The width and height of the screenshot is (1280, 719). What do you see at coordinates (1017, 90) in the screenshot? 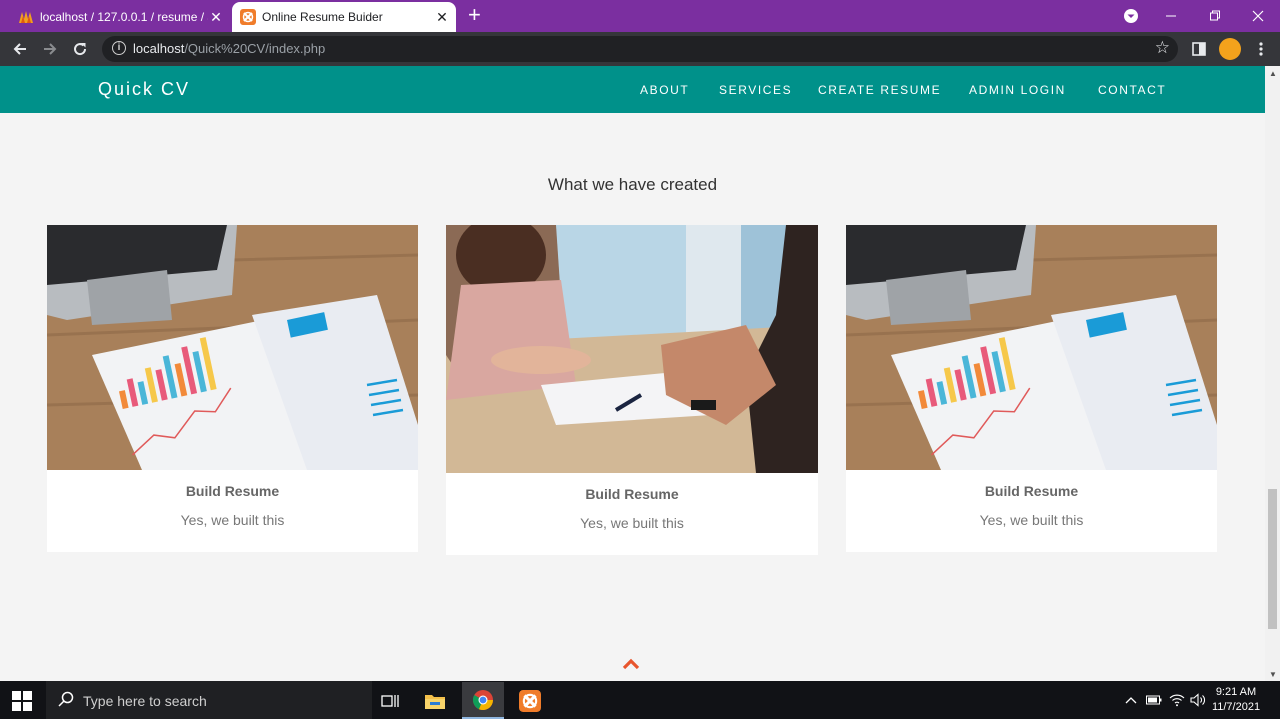
I see `nav-admin-login: ADMIN LOGIN` at bounding box center [1017, 90].